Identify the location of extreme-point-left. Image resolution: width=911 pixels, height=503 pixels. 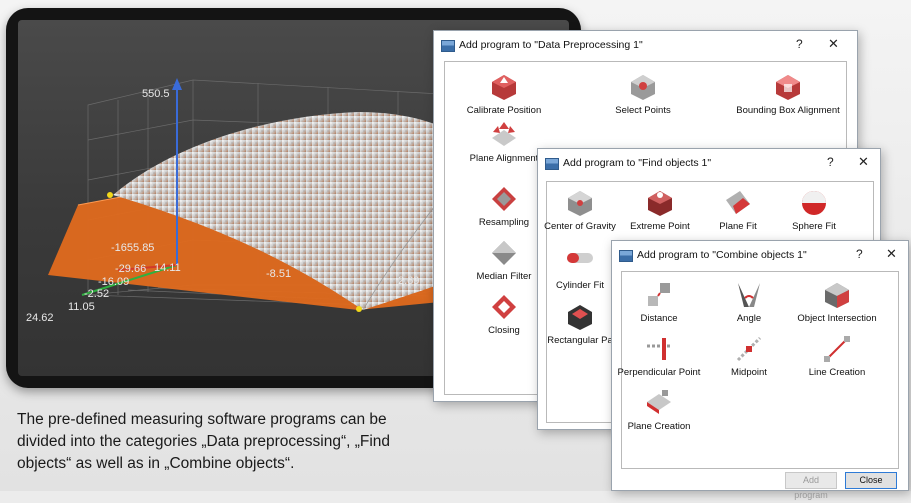
(110, 195).